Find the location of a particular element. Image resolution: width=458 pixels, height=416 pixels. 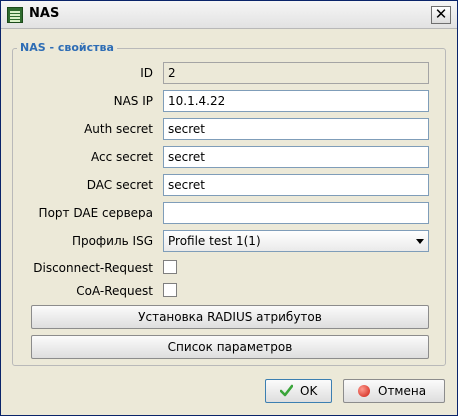

ok-button-label: OK is located at coordinates (309, 391).